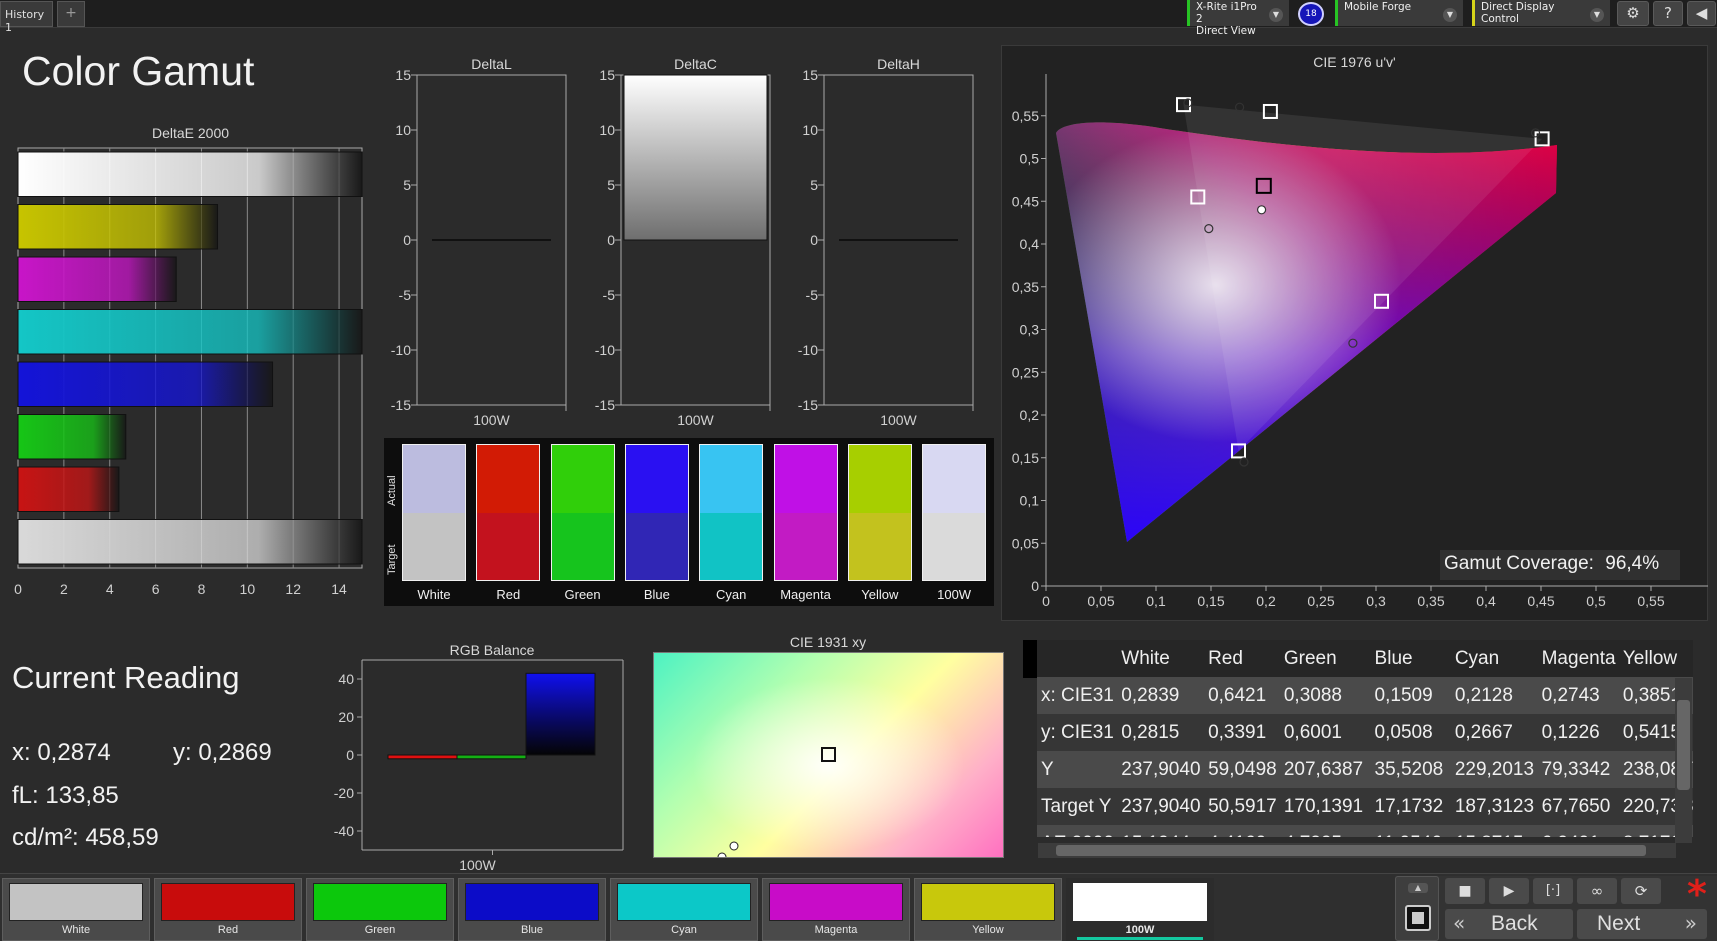  What do you see at coordinates (145, 384) in the screenshot?
I see `deltae-bar-blue` at bounding box center [145, 384].